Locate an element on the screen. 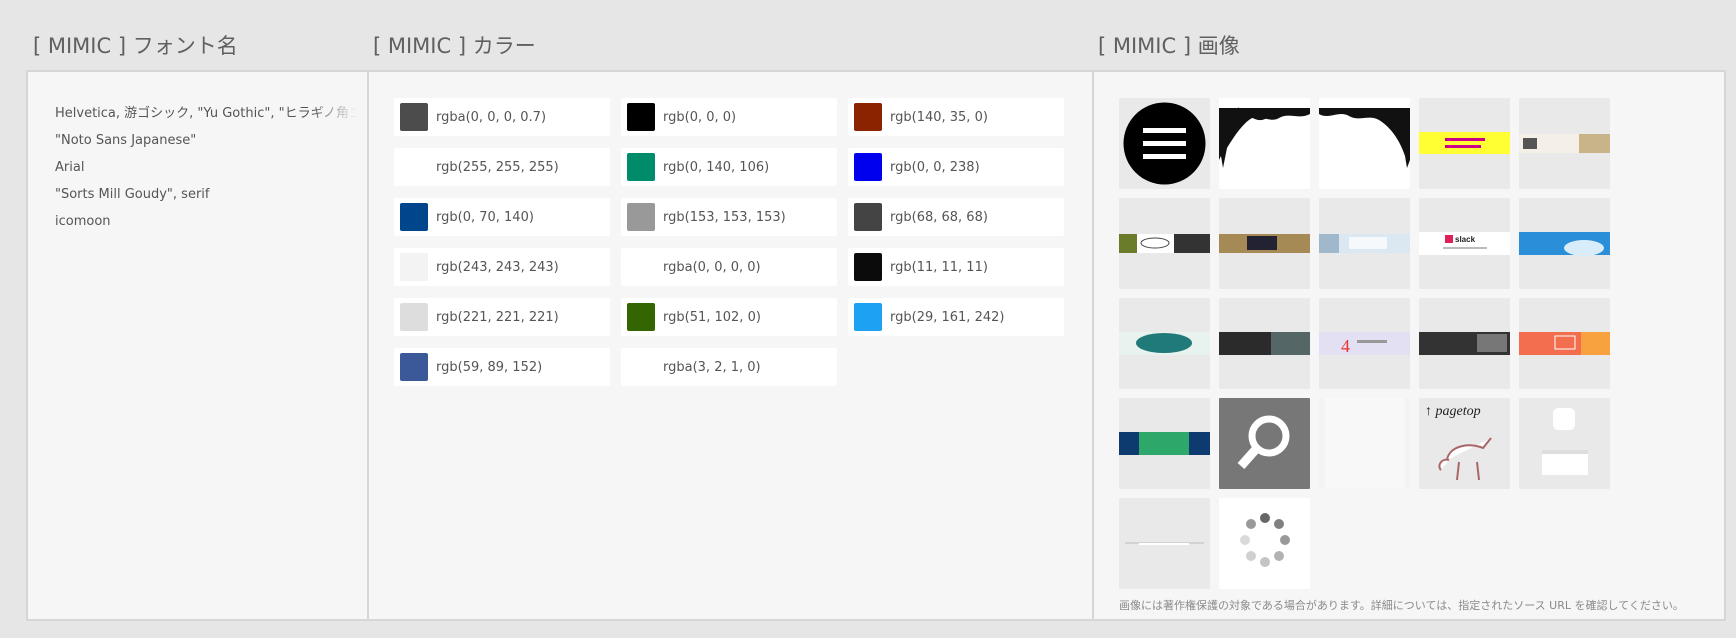 Image resolution: width=1736 pixels, height=638 pixels. sugar-logo-banner-image is located at coordinates (1164, 243).